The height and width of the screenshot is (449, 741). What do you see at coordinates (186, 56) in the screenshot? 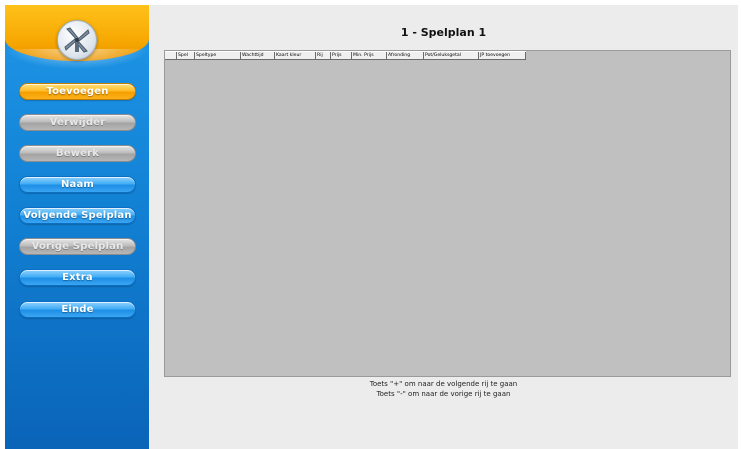
I see `column-header-spel: Spel` at bounding box center [186, 56].